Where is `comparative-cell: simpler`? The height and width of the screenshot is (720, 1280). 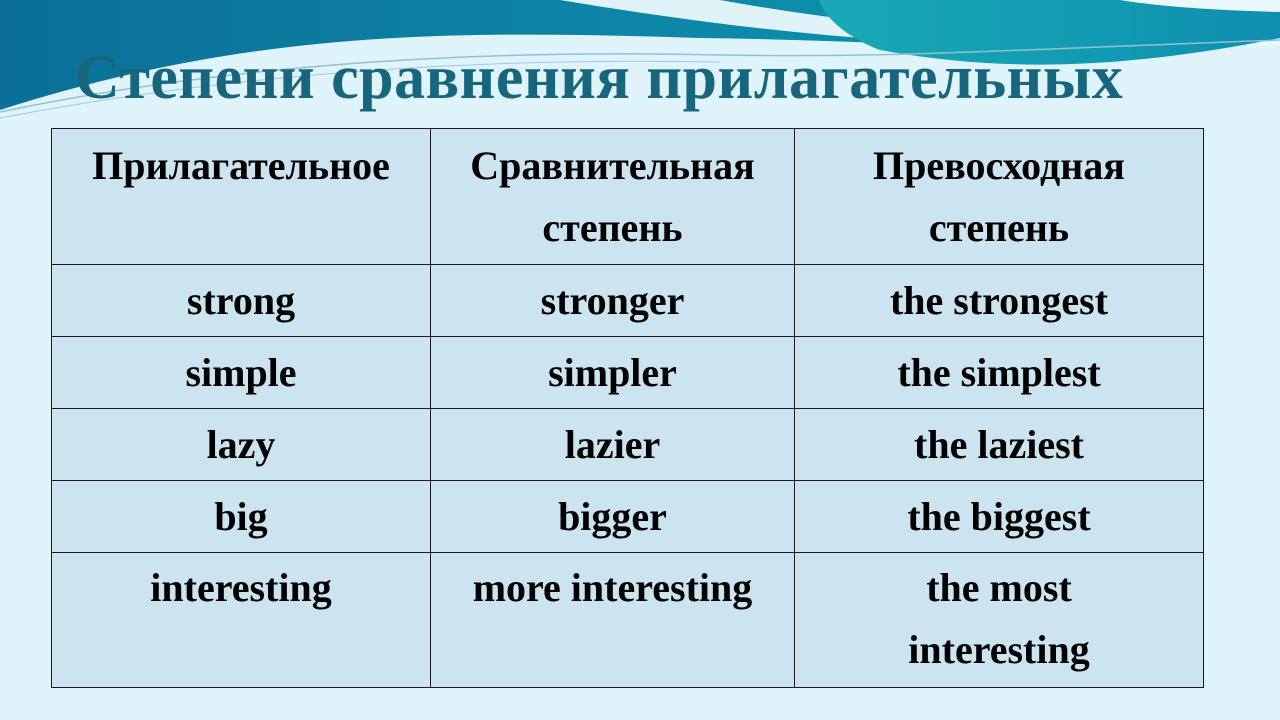 comparative-cell: simpler is located at coordinates (612, 372).